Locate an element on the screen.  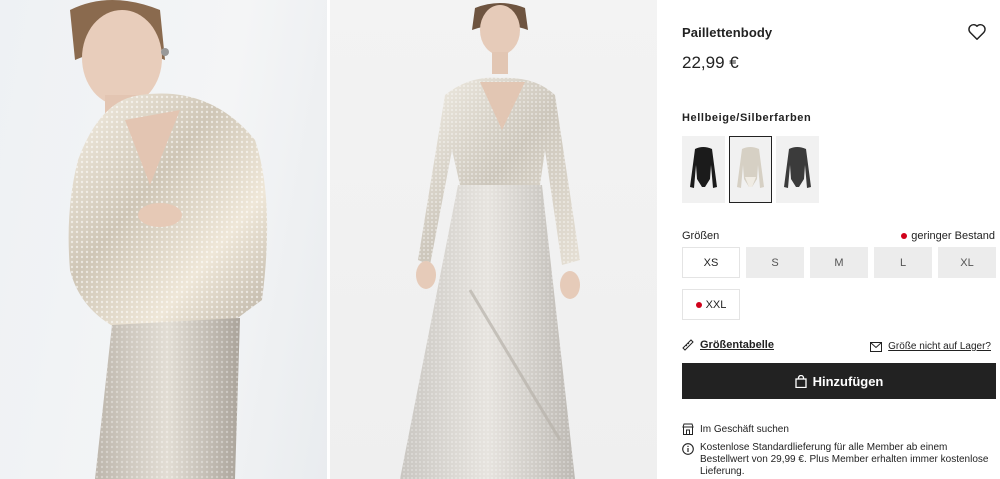
size-label: XS is located at coordinates (711, 262).